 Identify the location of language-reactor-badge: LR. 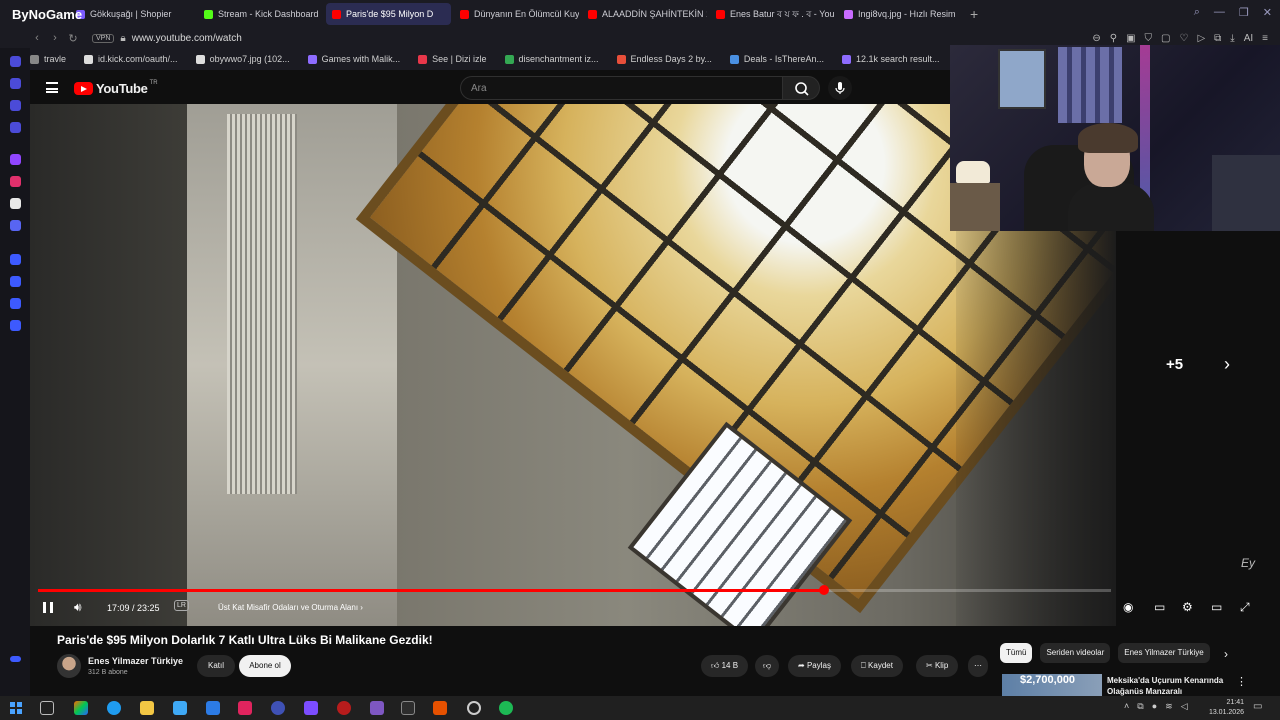
(181, 605).